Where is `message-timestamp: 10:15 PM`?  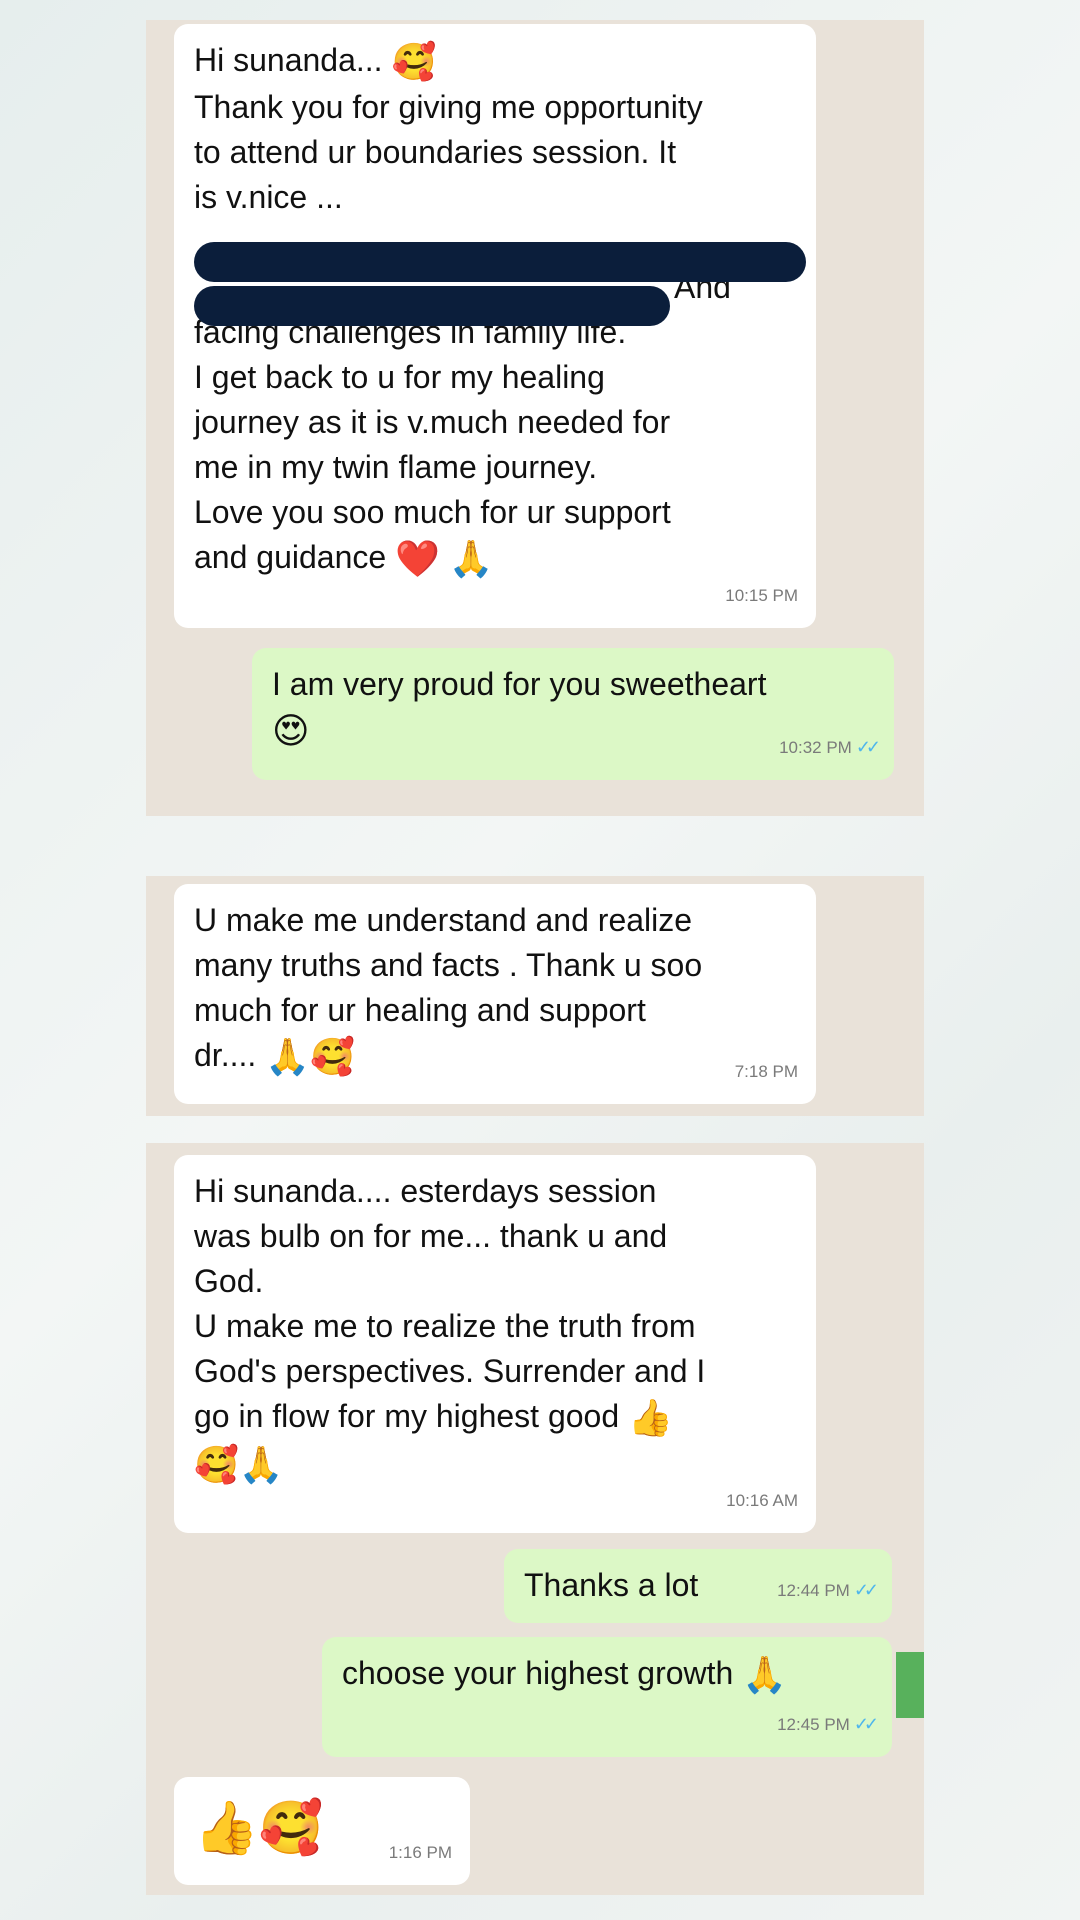
message-timestamp: 10:15 PM is located at coordinates (761, 595).